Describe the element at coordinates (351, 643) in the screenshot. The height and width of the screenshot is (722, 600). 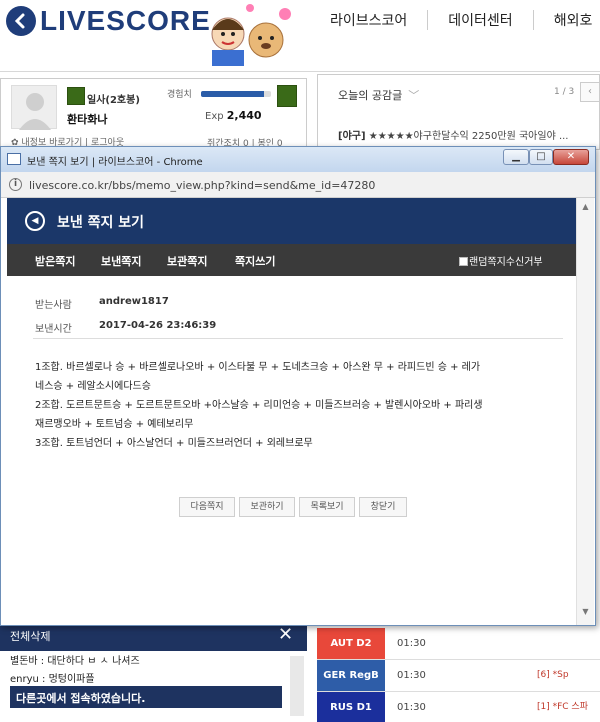
I see `league-badge: AUT D2` at that location.